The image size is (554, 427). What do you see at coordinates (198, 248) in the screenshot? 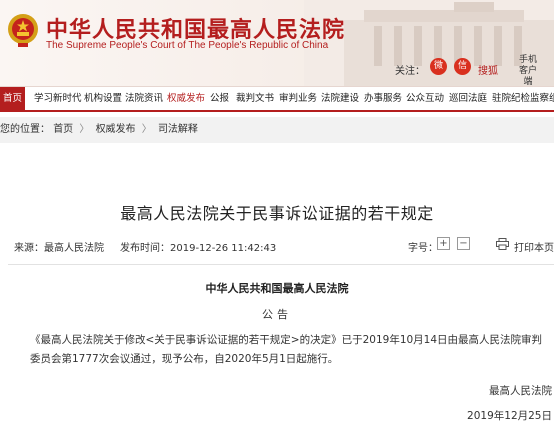
I see `article-publish-time: 发布时间：2019-12-26 11:42:43` at bounding box center [198, 248].